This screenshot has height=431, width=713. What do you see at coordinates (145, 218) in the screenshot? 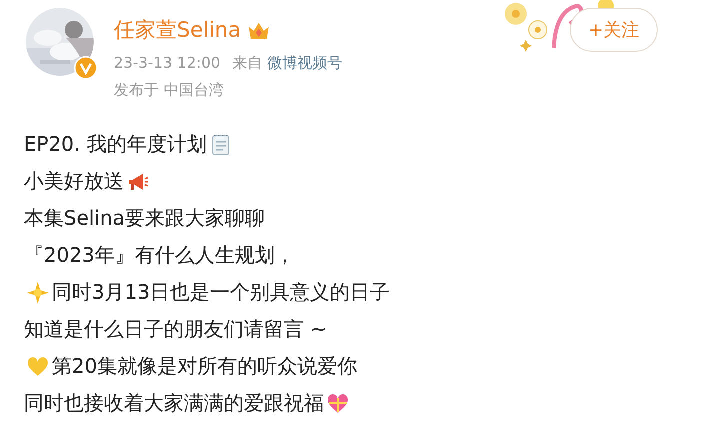
I see `post-text-line: 本集Selina要来跟大家聊聊` at bounding box center [145, 218].